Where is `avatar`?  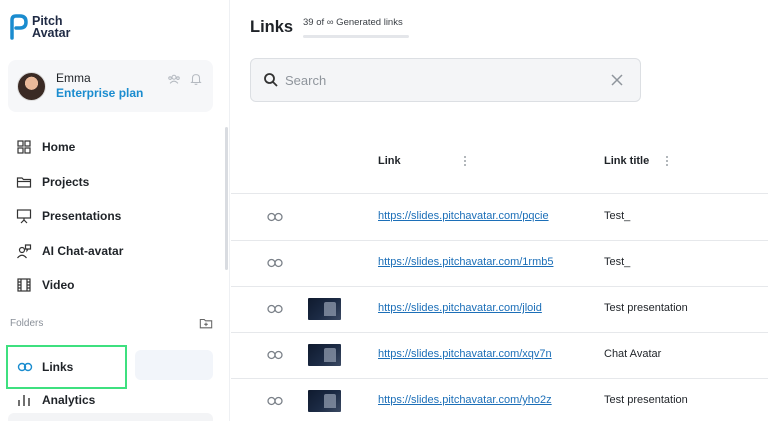
avatar is located at coordinates (31, 86).